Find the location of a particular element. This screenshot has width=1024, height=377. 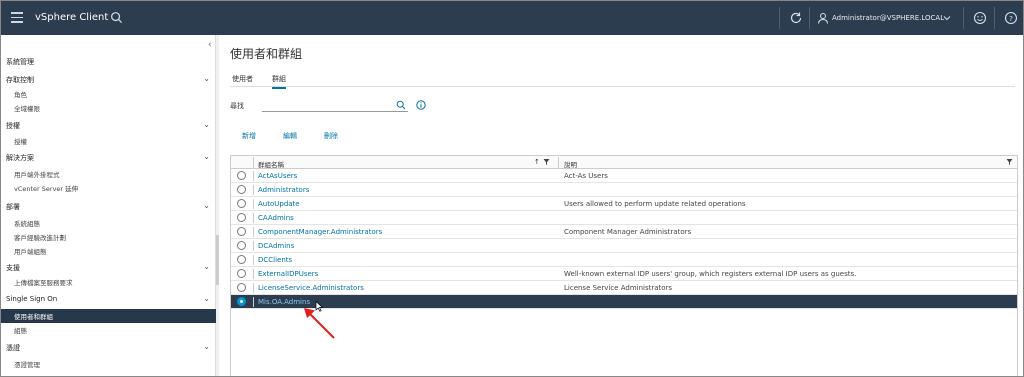

sidebar-section: 存取控制 ⌄ is located at coordinates (108, 80).